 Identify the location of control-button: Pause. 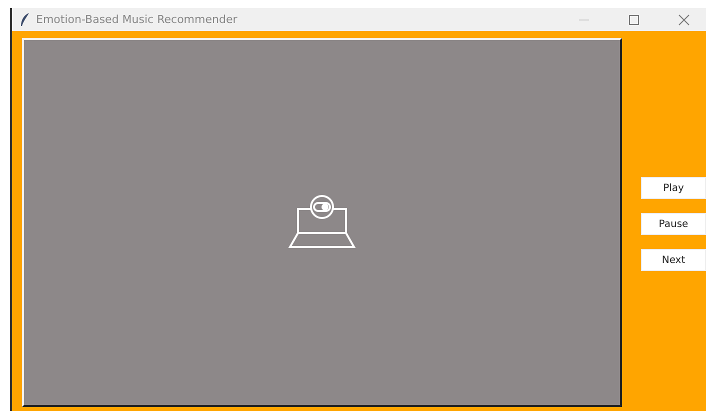
(673, 224).